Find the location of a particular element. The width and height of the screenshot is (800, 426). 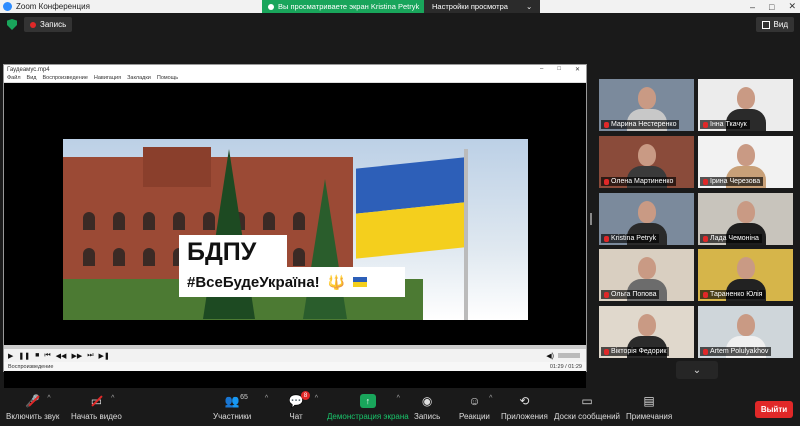

participant-name-tag: Вікторія Федорик is located at coordinates (635, 351).